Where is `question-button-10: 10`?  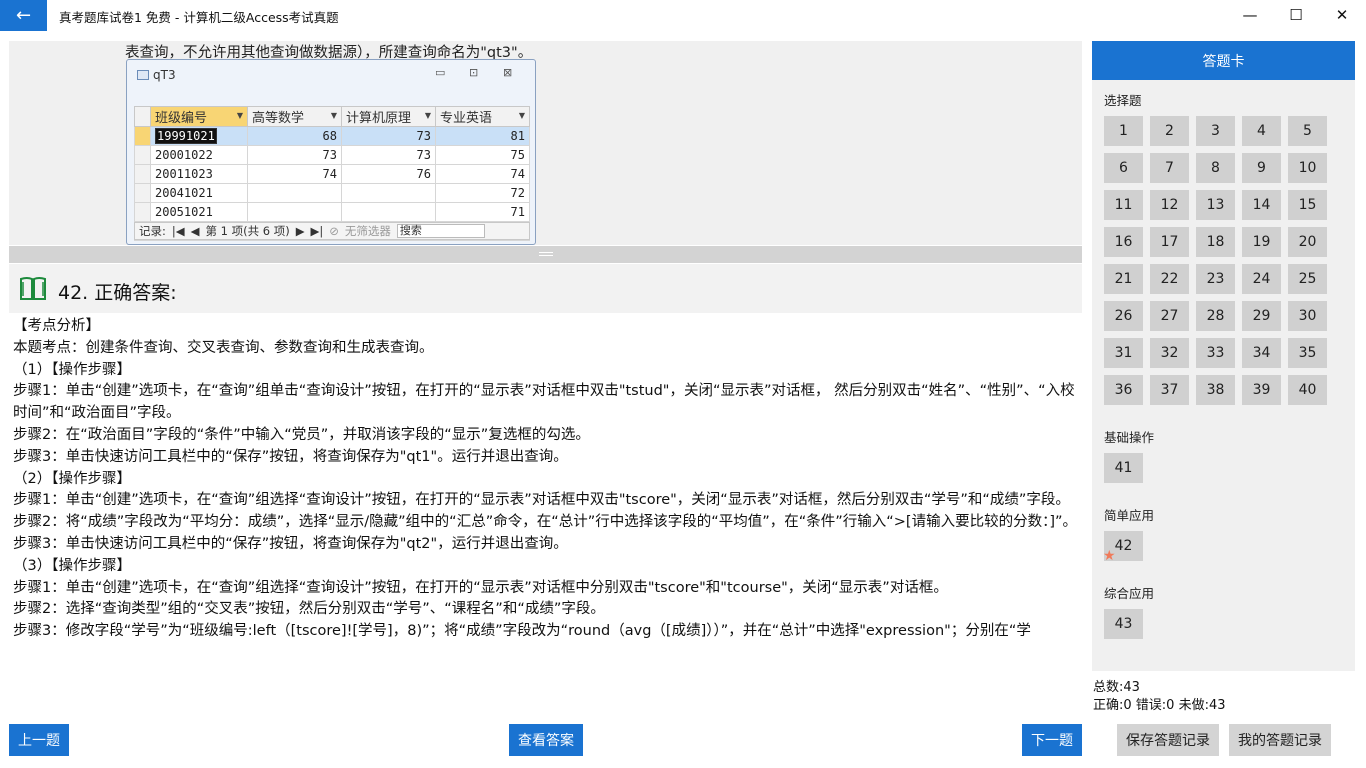 question-button-10: 10 is located at coordinates (1307, 168).